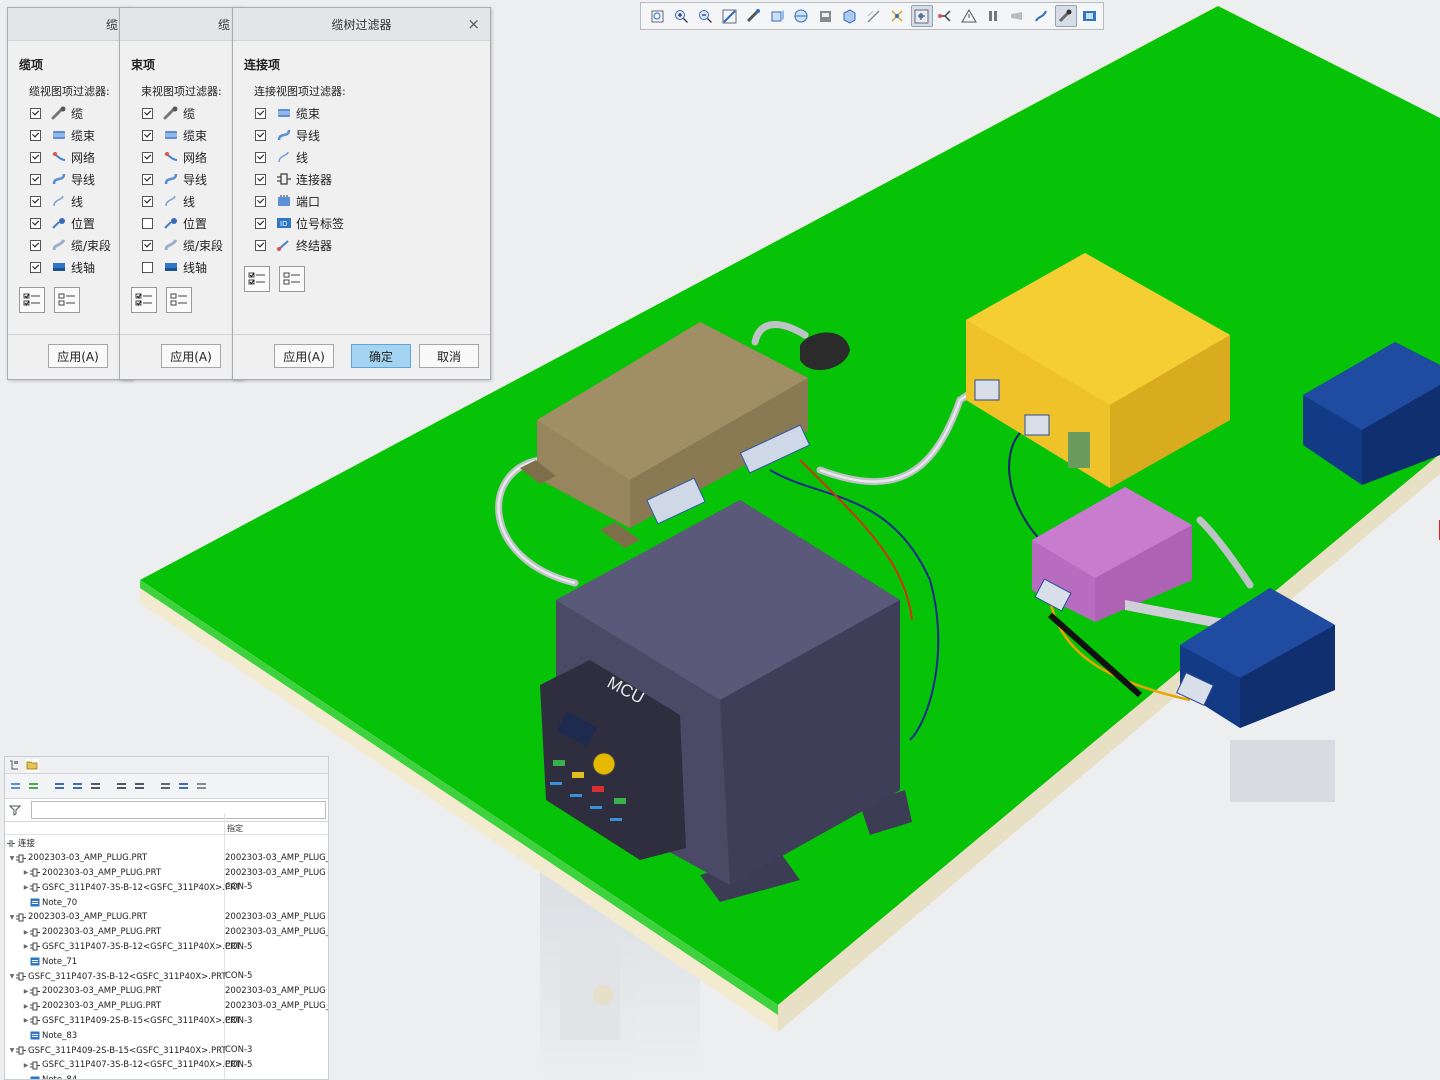 Image resolution: width=1440 pixels, height=1080 pixels. Describe the element at coordinates (706, 16) in the screenshot. I see `zoom-out-icon` at that location.